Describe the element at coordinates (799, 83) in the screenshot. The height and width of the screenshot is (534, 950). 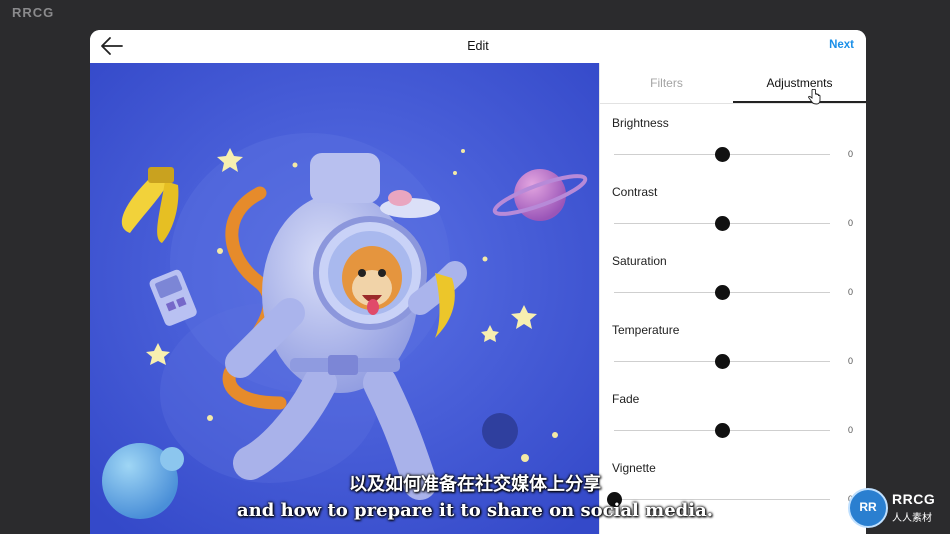
I see `tab-adjustments: Adjustments` at that location.